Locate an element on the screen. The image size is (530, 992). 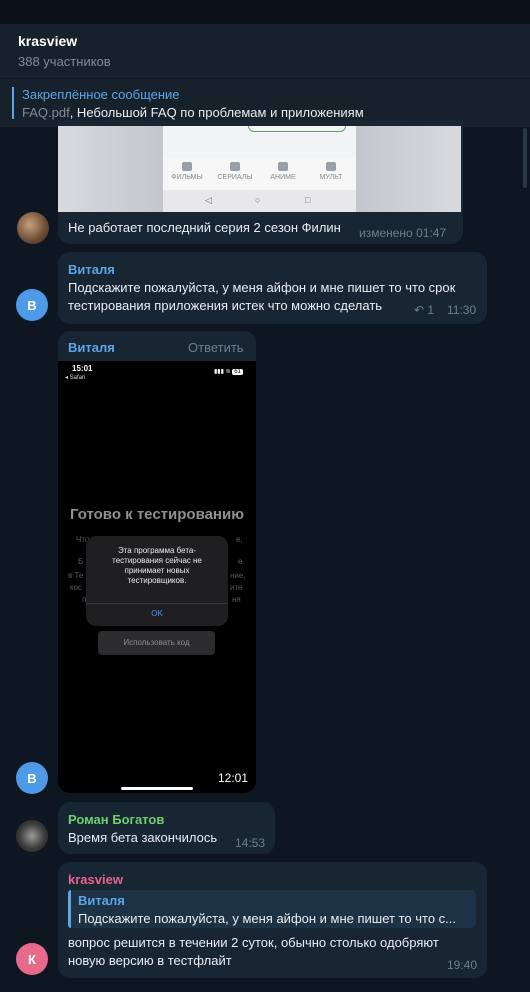
signal-icon: ▮▮▮ ≋ is located at coordinates (223, 372).